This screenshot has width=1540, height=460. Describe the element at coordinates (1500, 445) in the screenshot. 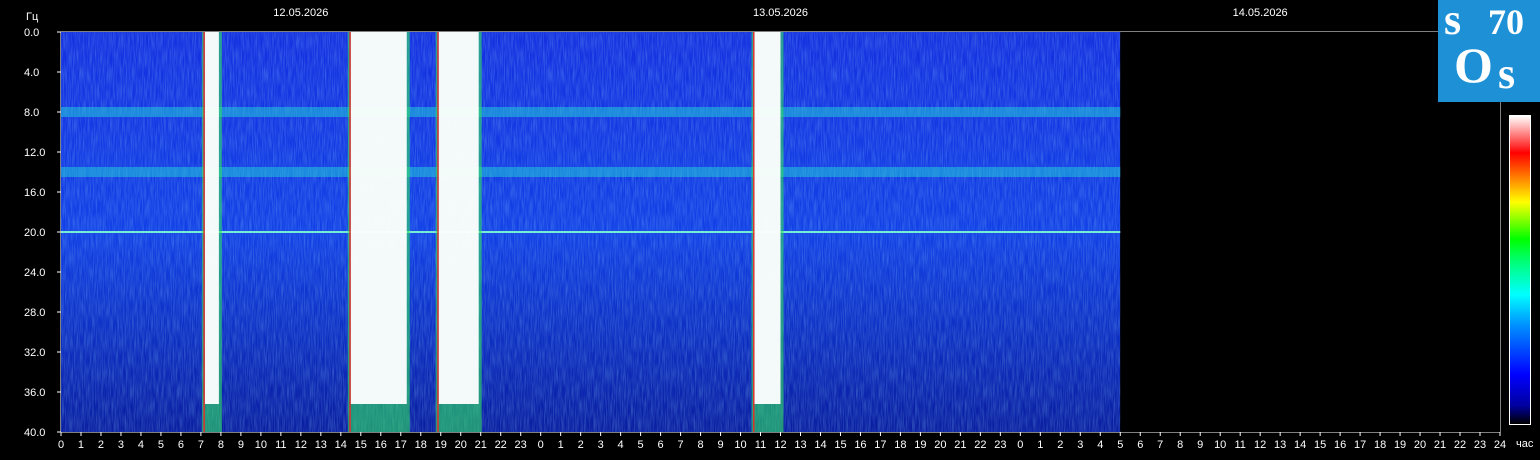

I see `x-tick-label: 24` at that location.